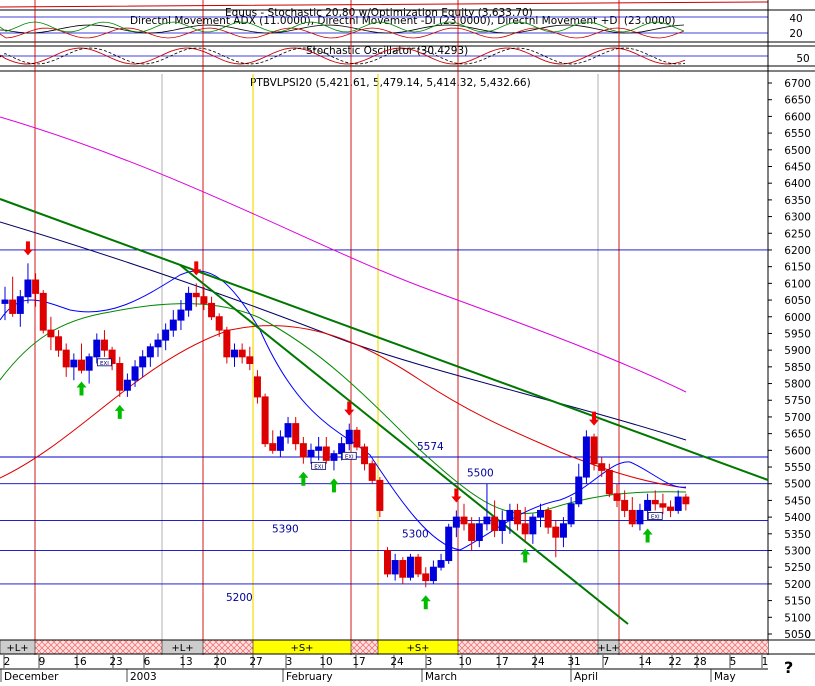 This screenshot has width=815, height=686. Describe the element at coordinates (480, 474) in the screenshot. I see `level-label: 5500` at that location.